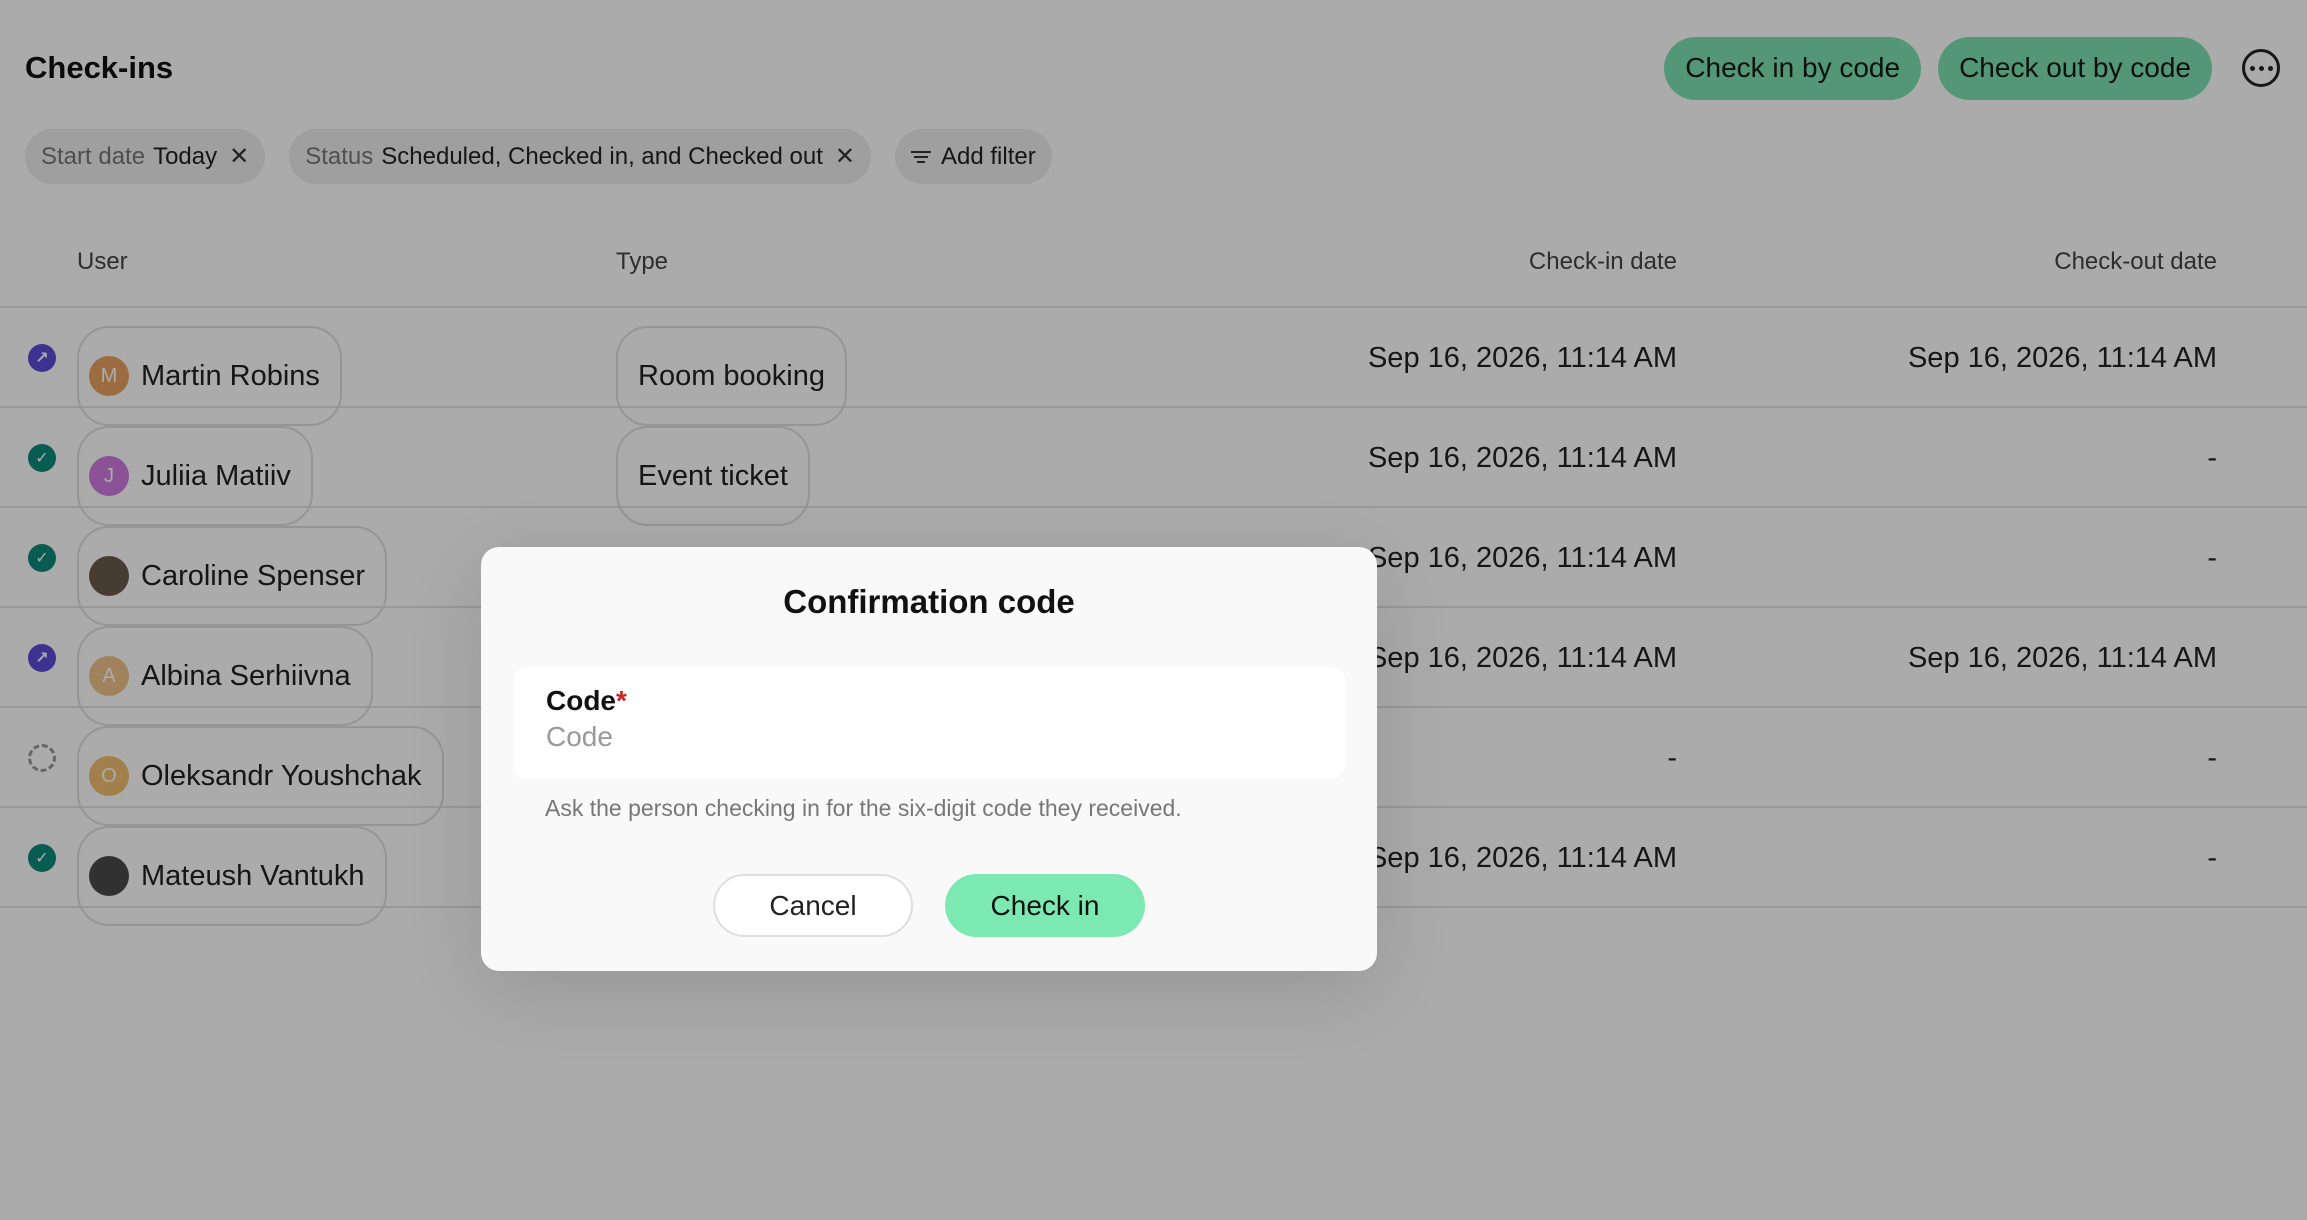  I want to click on dialog-actions: Cancel Check in, so click(929, 905).